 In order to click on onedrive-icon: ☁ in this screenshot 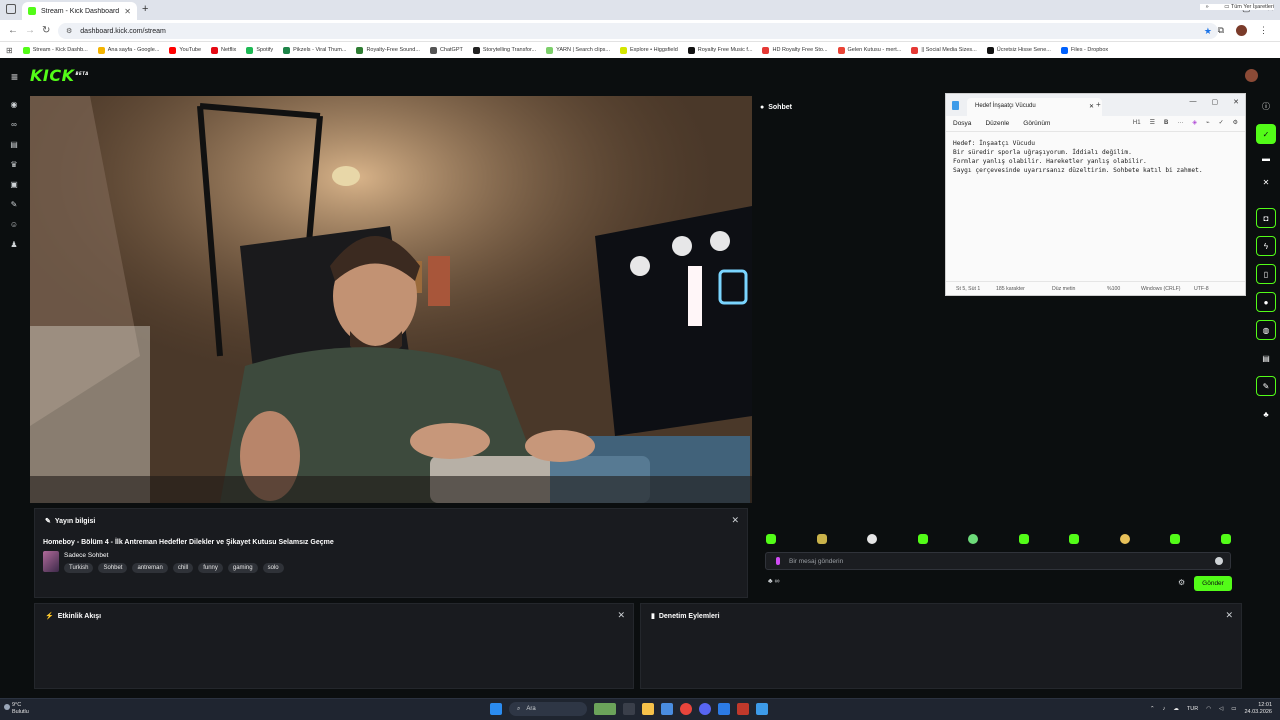, I will do `click(1176, 709)`.